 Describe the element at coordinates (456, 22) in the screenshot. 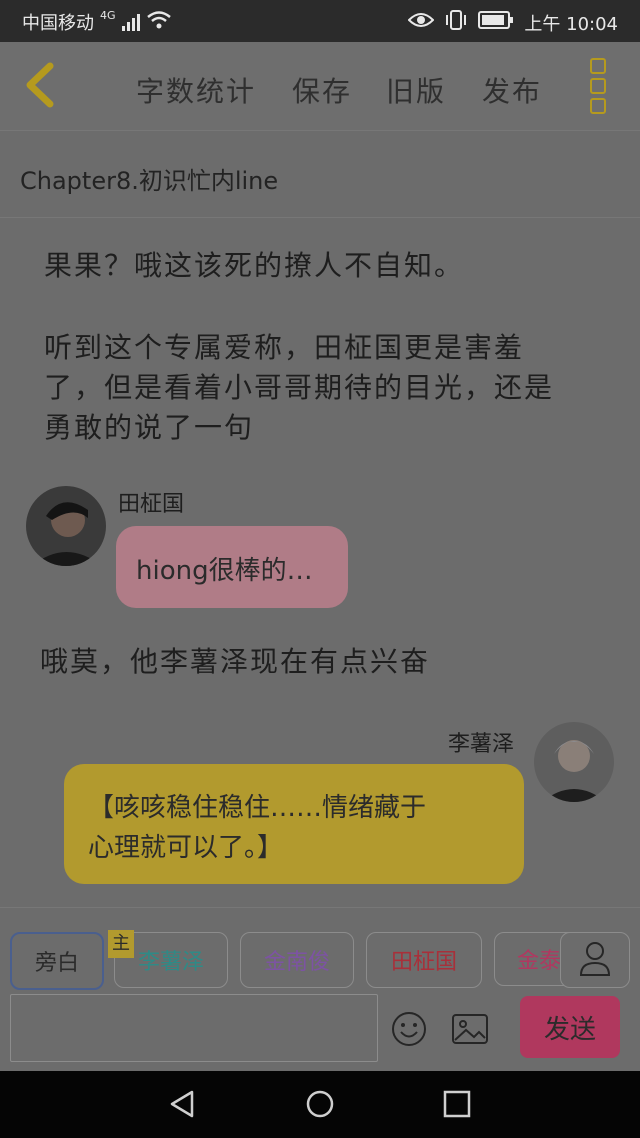

I see `vibrate-icon` at that location.